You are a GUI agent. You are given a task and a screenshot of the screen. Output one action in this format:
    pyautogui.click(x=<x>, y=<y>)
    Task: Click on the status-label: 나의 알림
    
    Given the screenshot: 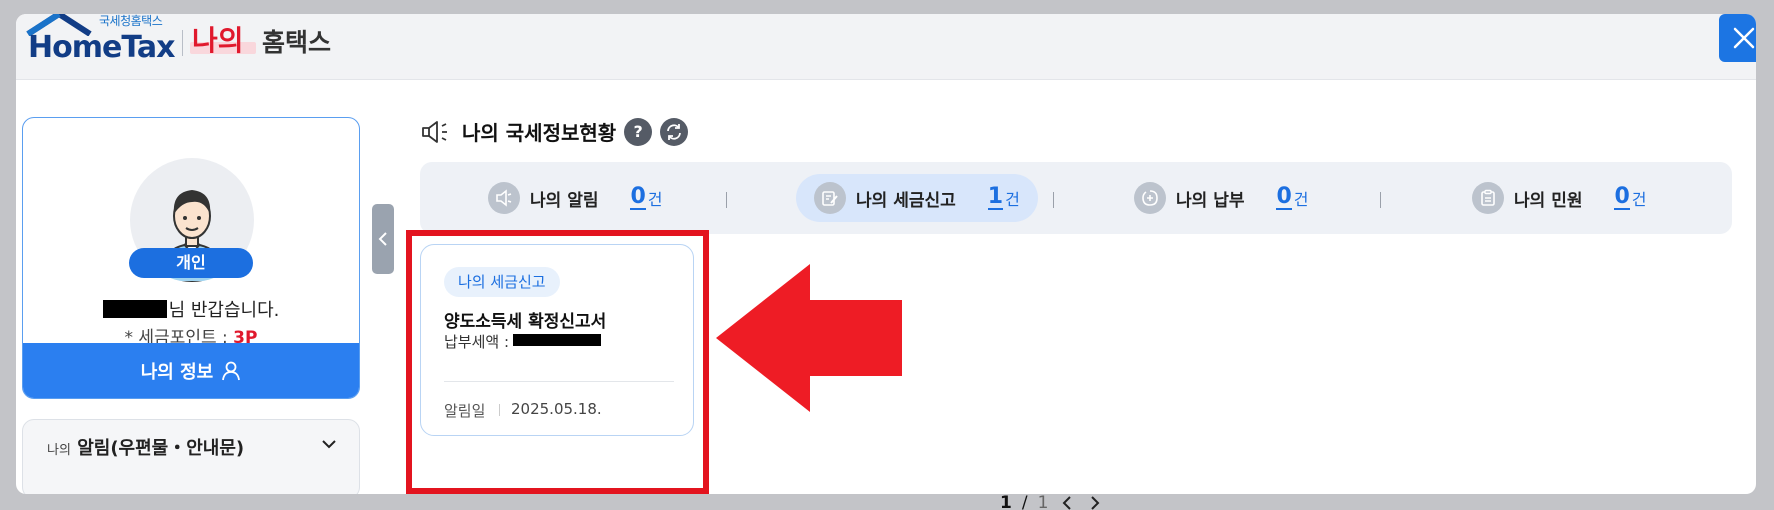 What is the action you would take?
    pyautogui.click(x=564, y=200)
    